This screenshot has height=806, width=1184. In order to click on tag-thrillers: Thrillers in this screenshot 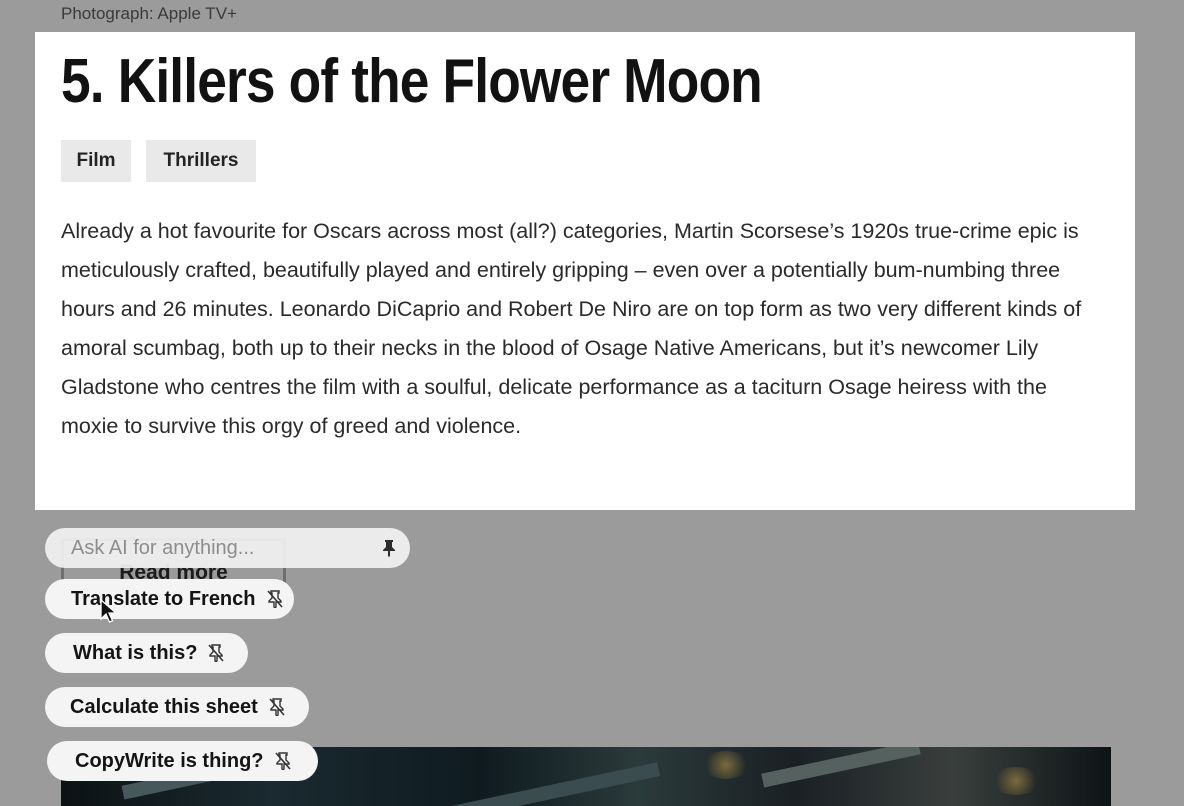, I will do `click(201, 161)`.